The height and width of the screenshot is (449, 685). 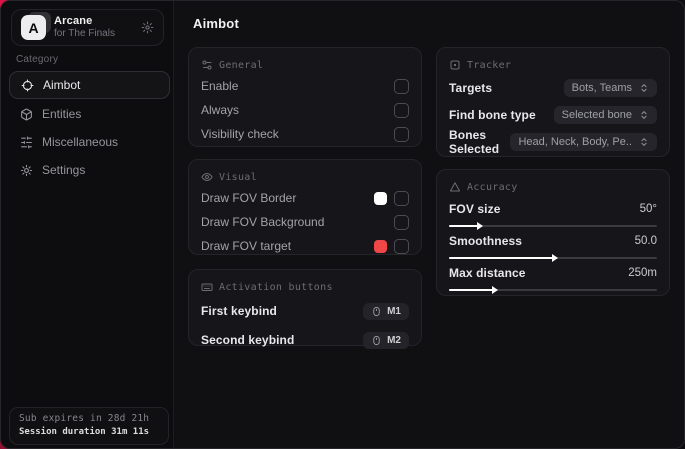 What do you see at coordinates (89, 85) in the screenshot?
I see `sidebar-item-aimbot: Aimbot` at bounding box center [89, 85].